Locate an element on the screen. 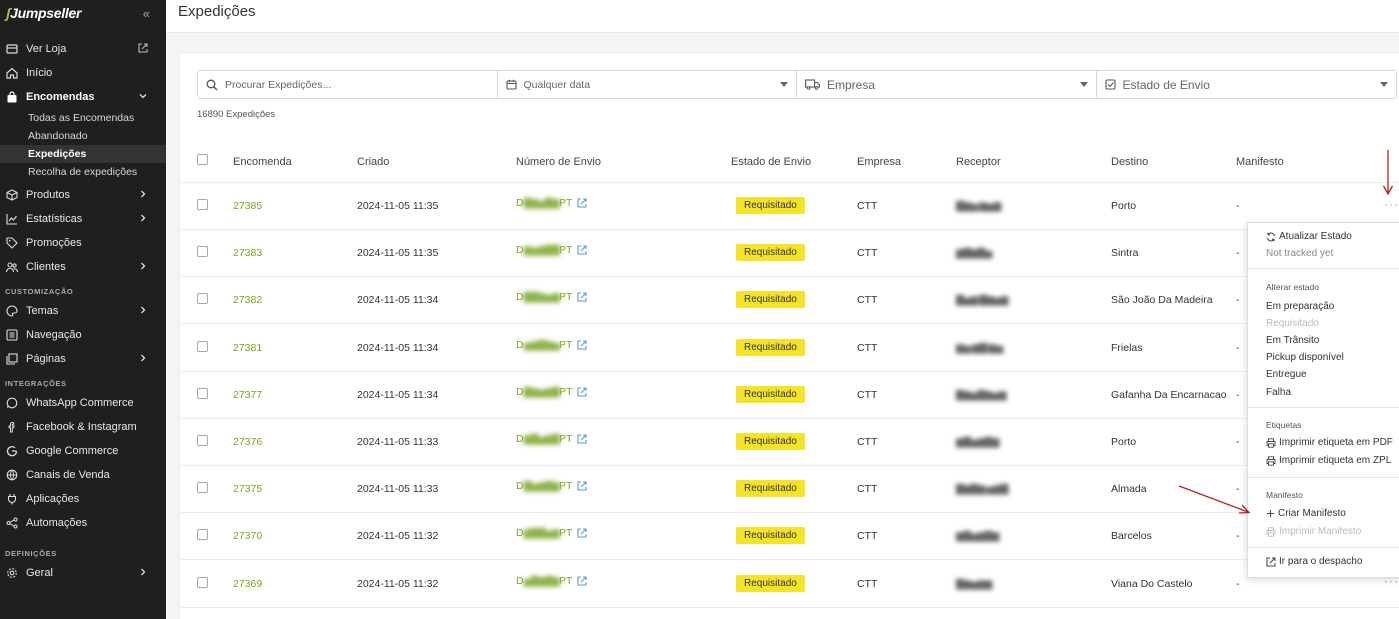 This screenshot has width=1399, height=619. order-link: 27381 is located at coordinates (247, 348).